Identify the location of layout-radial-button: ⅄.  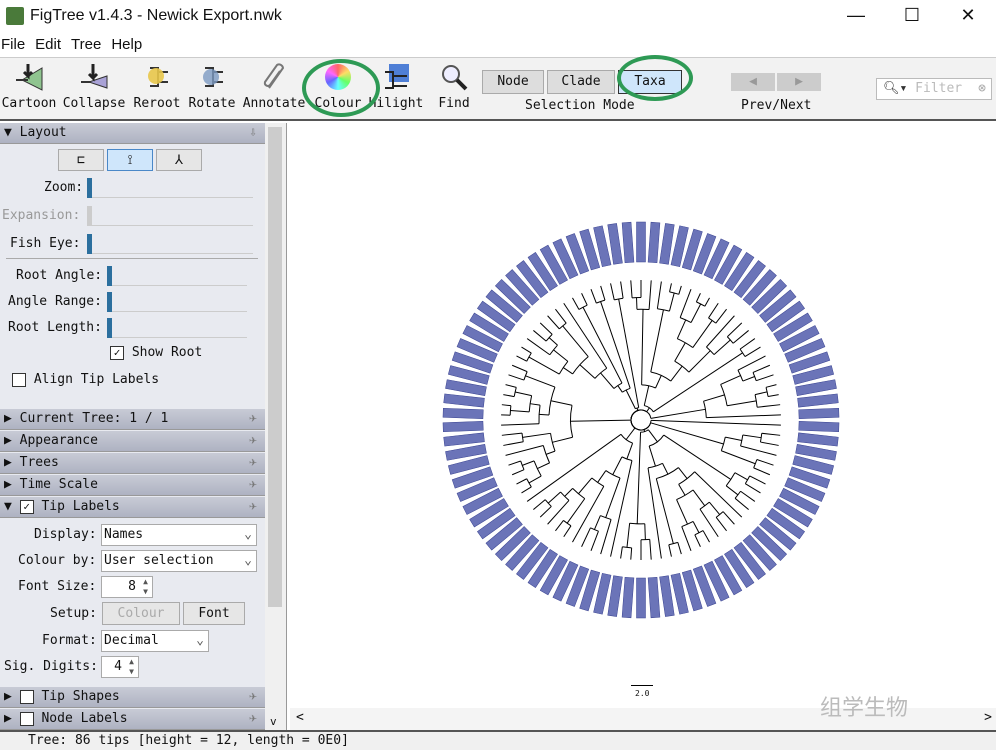
(179, 160).